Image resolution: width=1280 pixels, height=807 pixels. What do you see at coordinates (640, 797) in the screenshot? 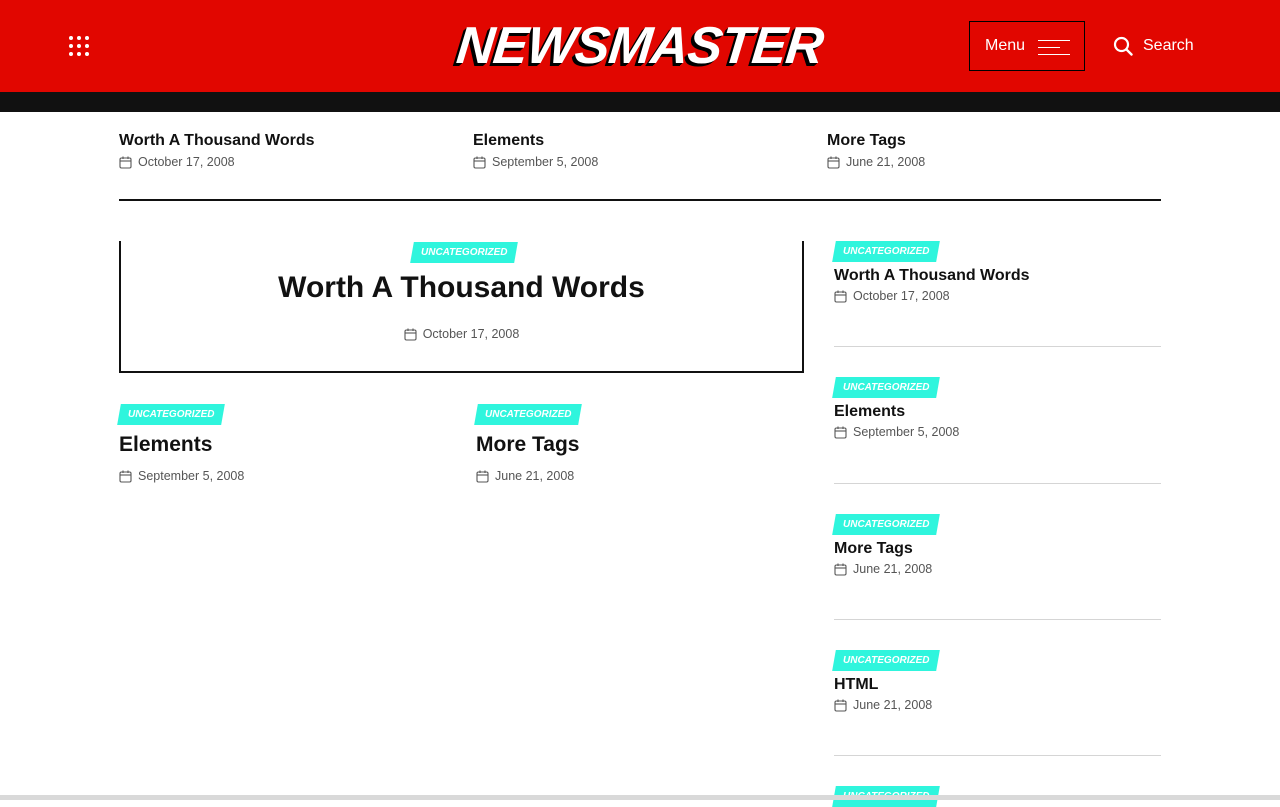
I see `page-bottom-edge` at bounding box center [640, 797].